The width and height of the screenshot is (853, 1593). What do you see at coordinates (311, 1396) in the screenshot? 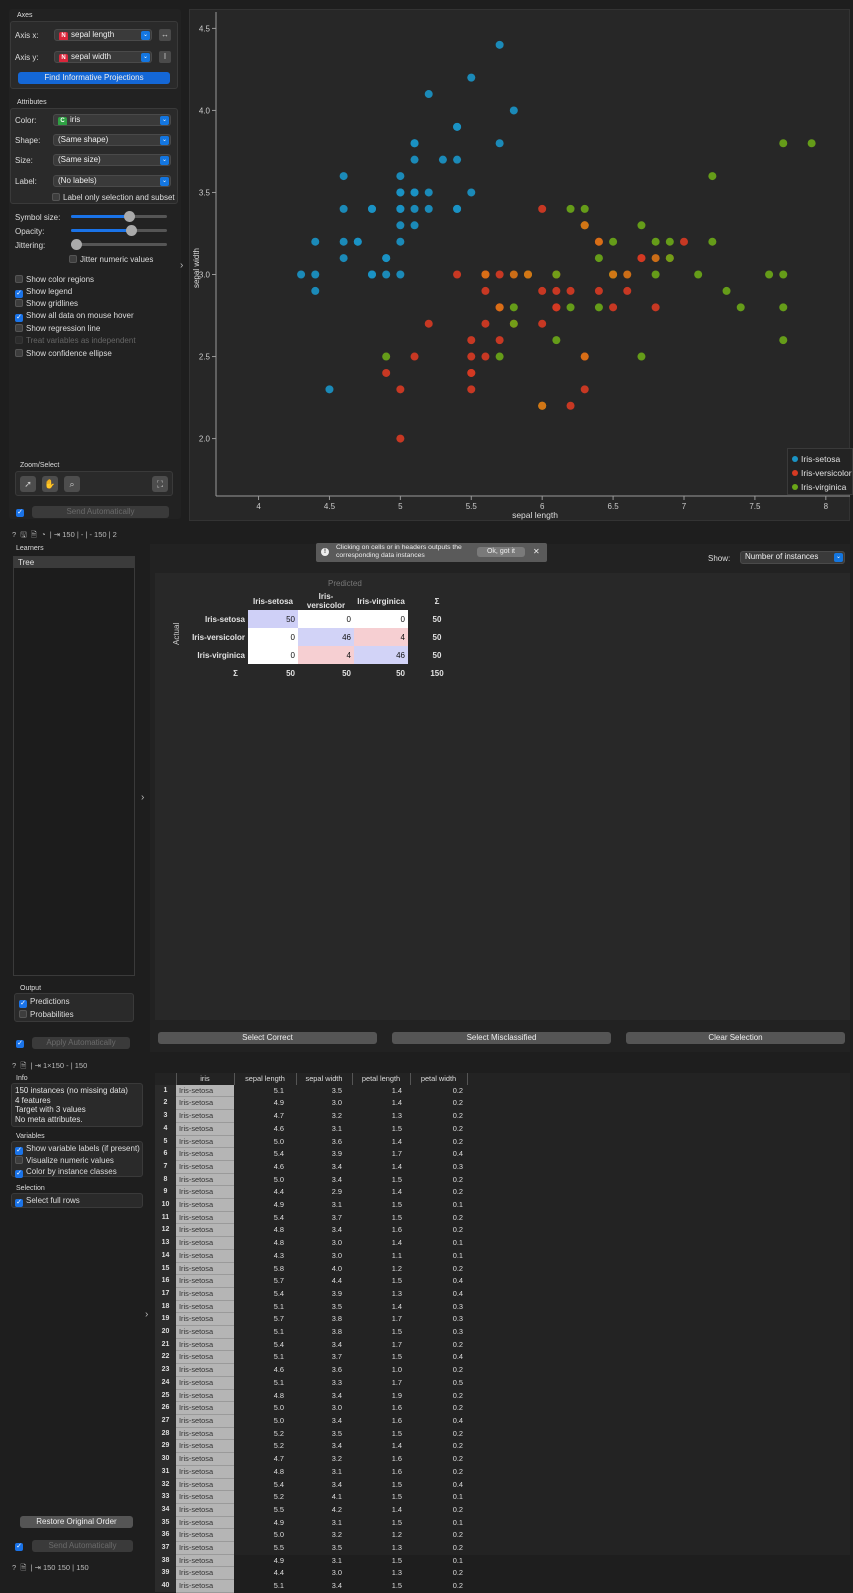
I see `table-row: 25 Iris-setosa 4.8 3.4 1.9 0.2` at bounding box center [311, 1396].